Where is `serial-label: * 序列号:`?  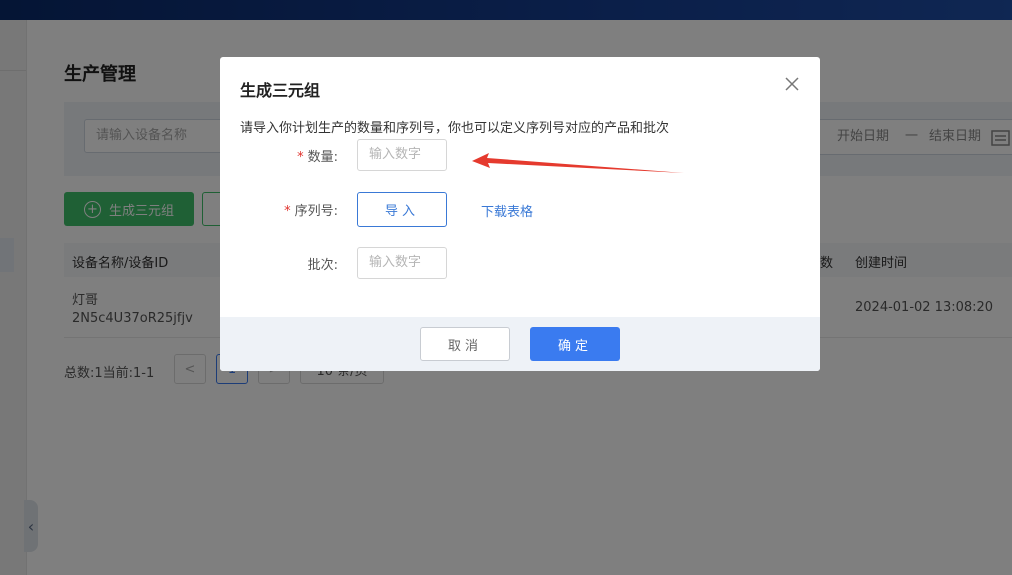
serial-label: * 序列号: is located at coordinates (299, 209).